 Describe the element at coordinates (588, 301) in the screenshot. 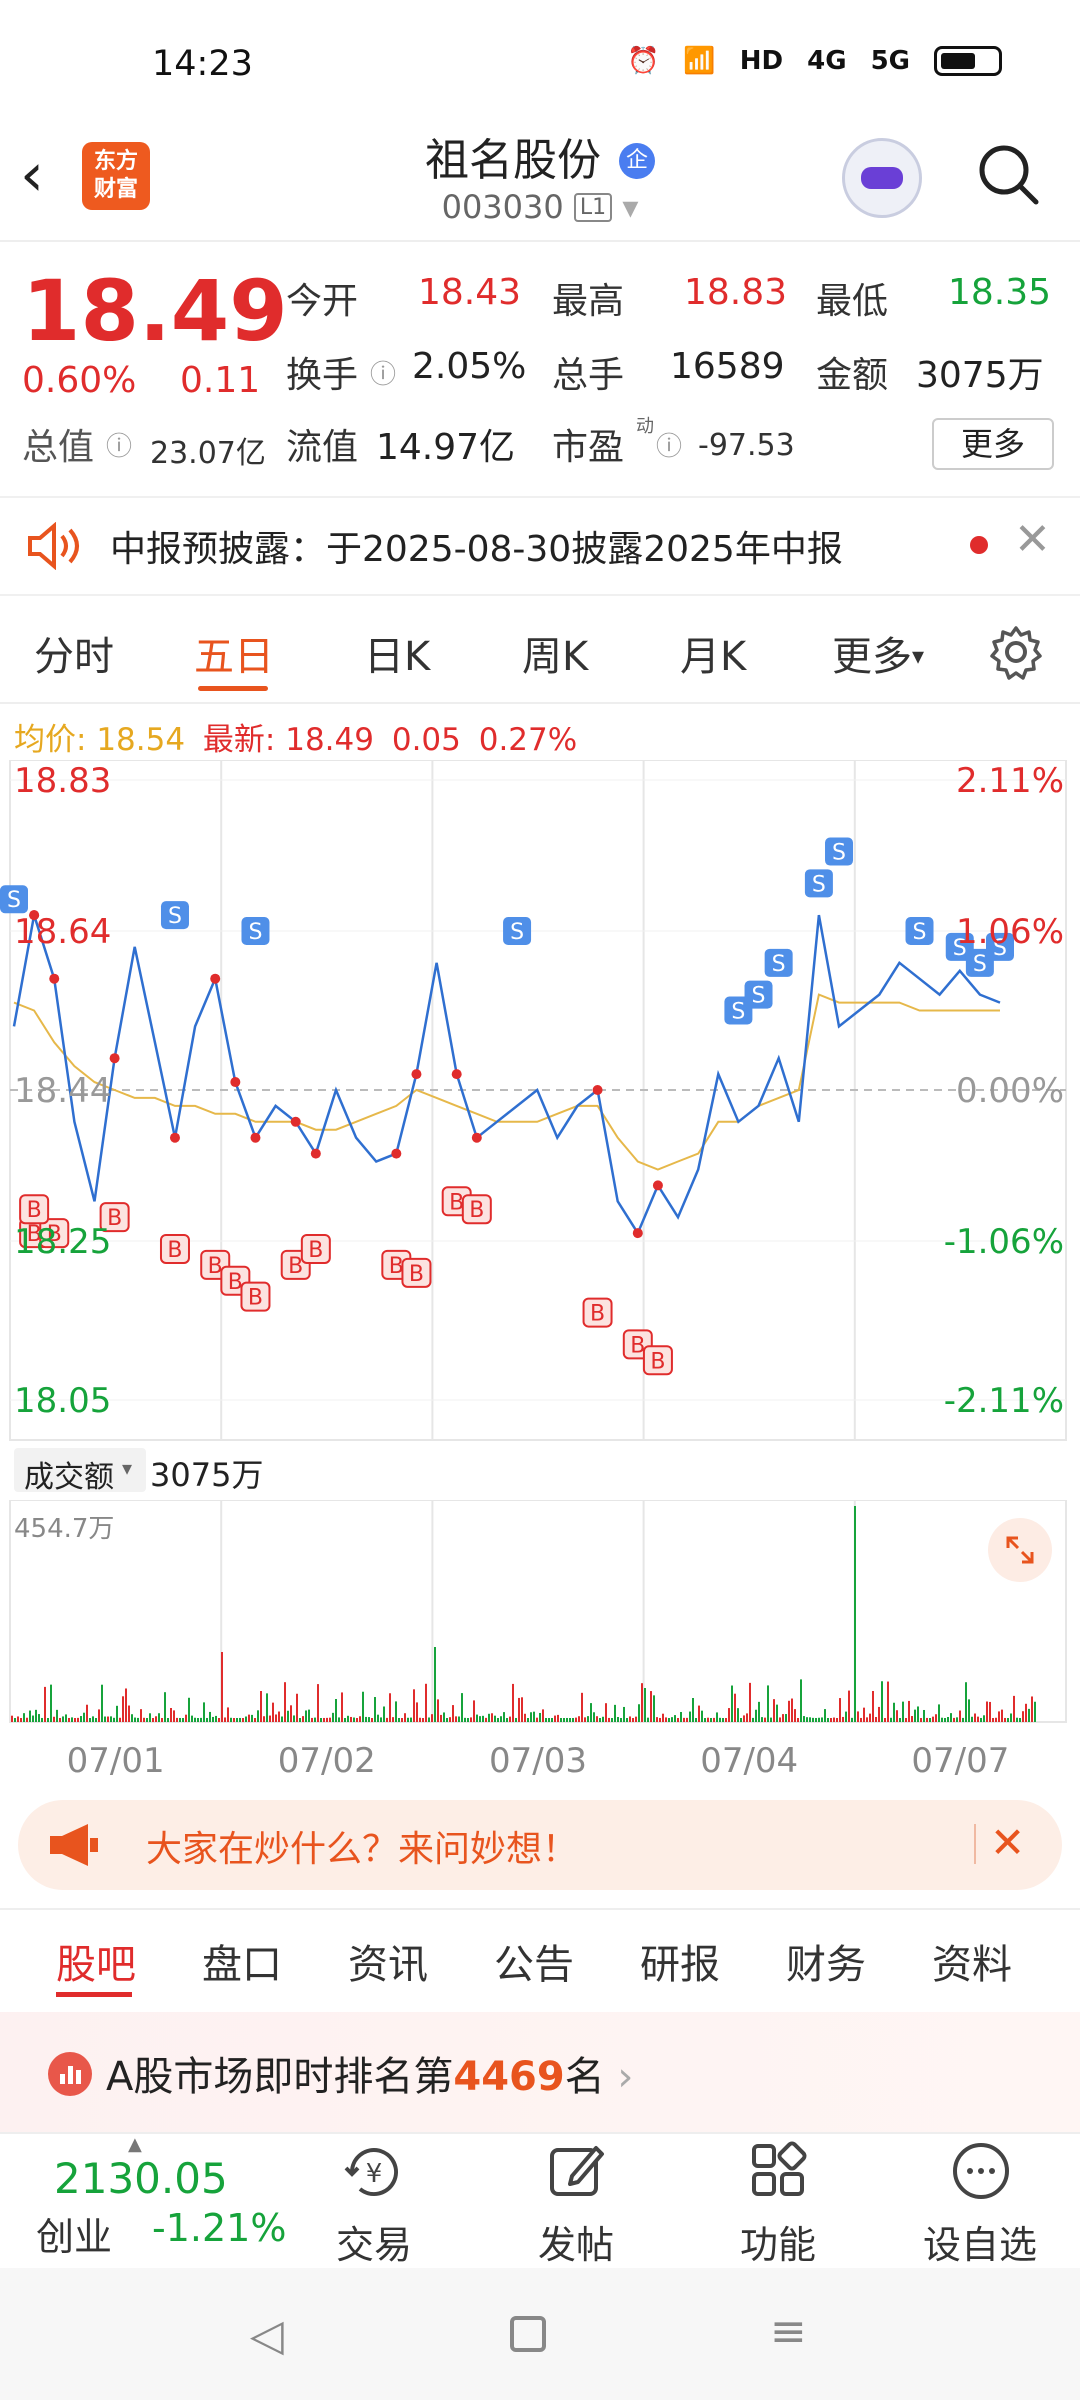

I see `high-label: 最高` at that location.